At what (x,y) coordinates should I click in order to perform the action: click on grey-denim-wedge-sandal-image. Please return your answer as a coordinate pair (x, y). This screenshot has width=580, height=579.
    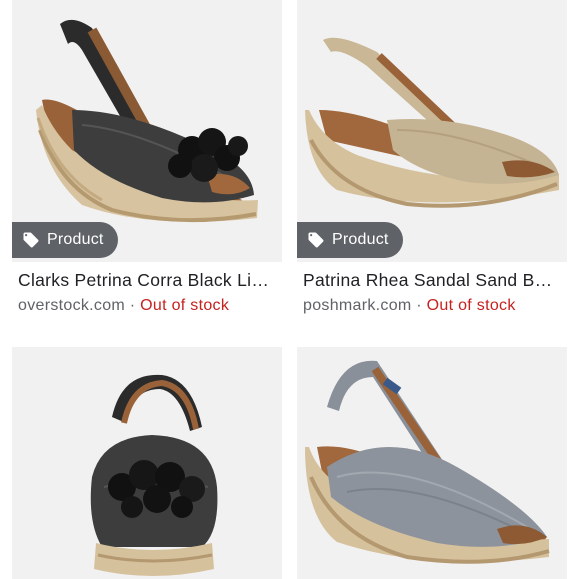
    Looking at the image, I should click on (427, 462).